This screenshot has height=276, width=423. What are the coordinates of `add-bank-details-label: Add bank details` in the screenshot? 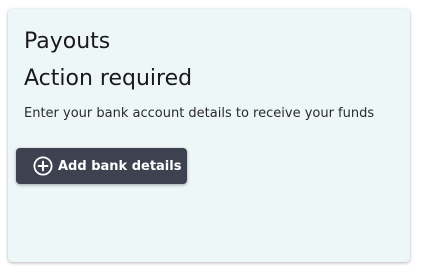 It's located at (120, 166).